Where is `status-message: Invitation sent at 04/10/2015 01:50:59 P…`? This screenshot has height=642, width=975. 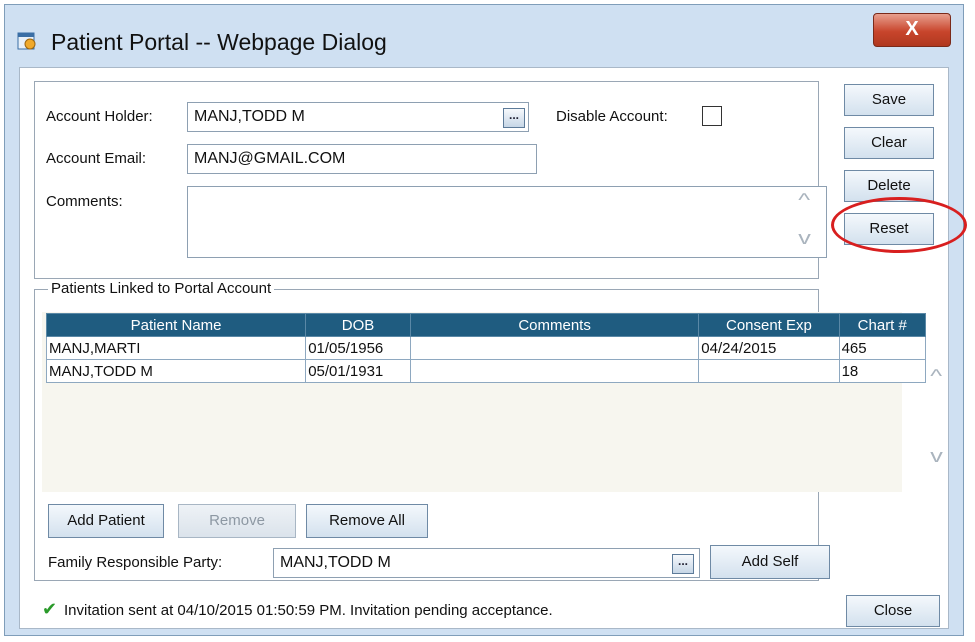 status-message: Invitation sent at 04/10/2015 01:50:59 P… is located at coordinates (308, 610).